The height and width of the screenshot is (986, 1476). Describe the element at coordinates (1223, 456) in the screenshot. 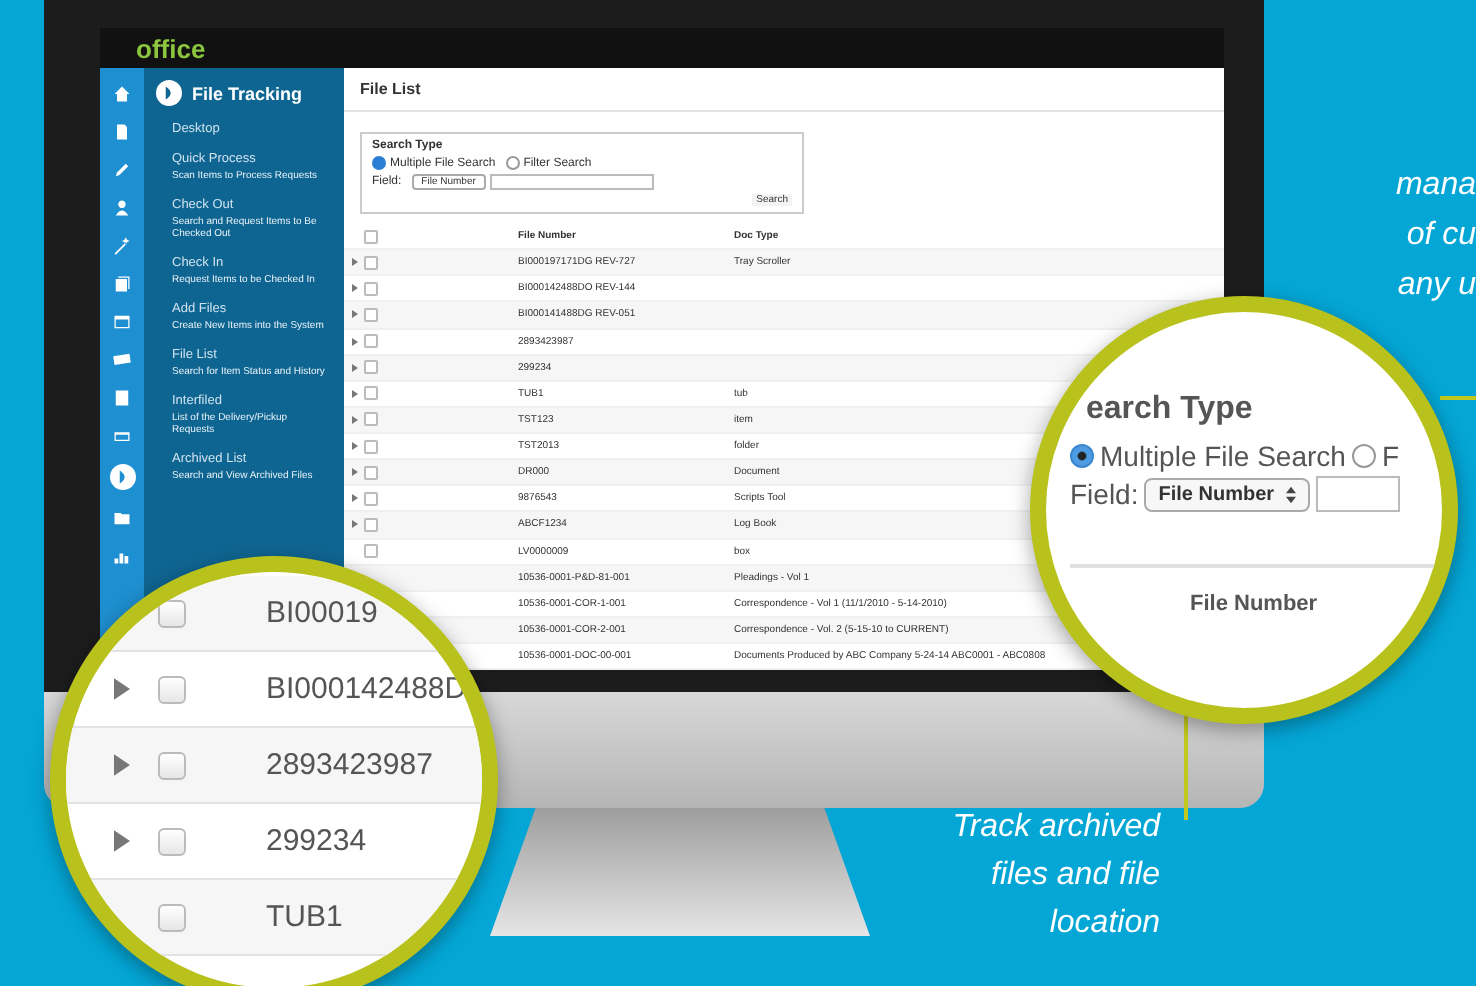

I see `radio-label: Multiple File Search` at that location.